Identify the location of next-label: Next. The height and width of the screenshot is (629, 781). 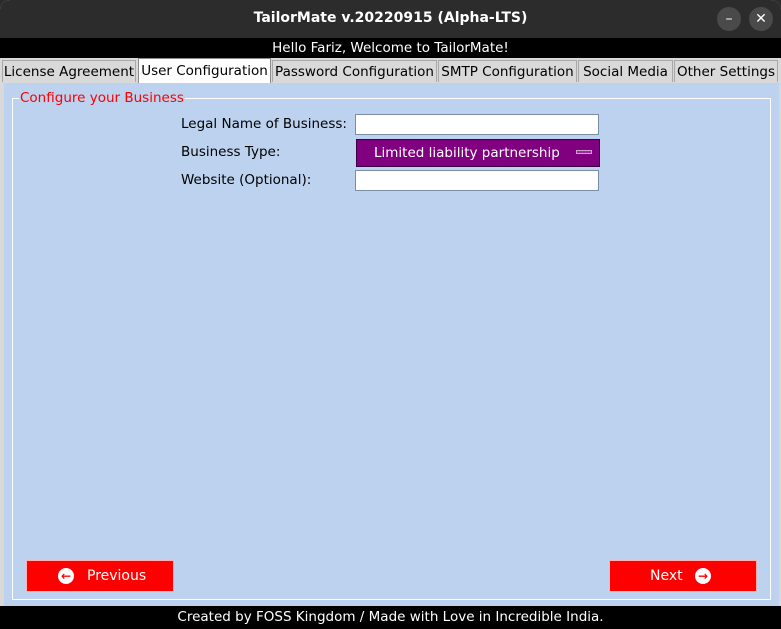
(666, 576).